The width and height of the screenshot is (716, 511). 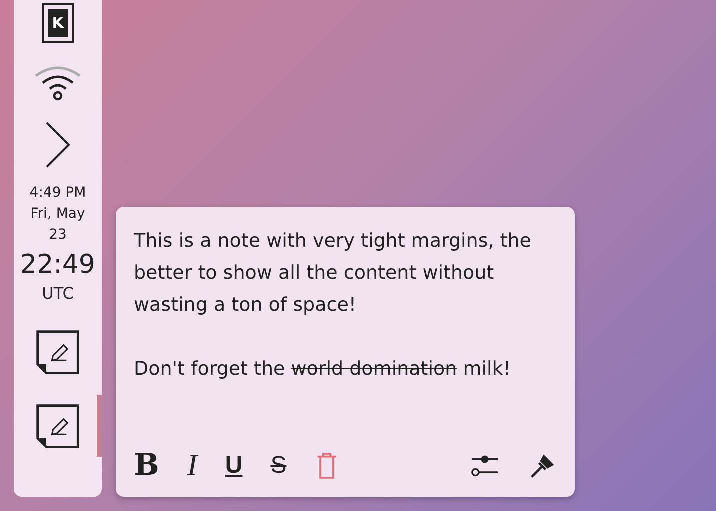 I want to click on utc-clock: 22:49, so click(x=58, y=265).